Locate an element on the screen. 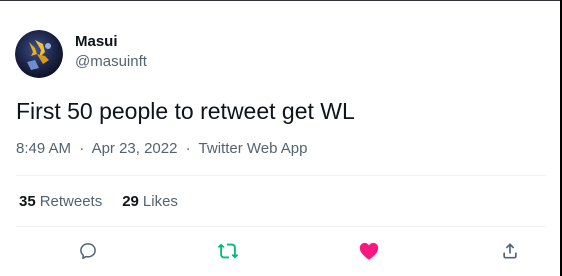  user-handle: @masuinft is located at coordinates (111, 62).